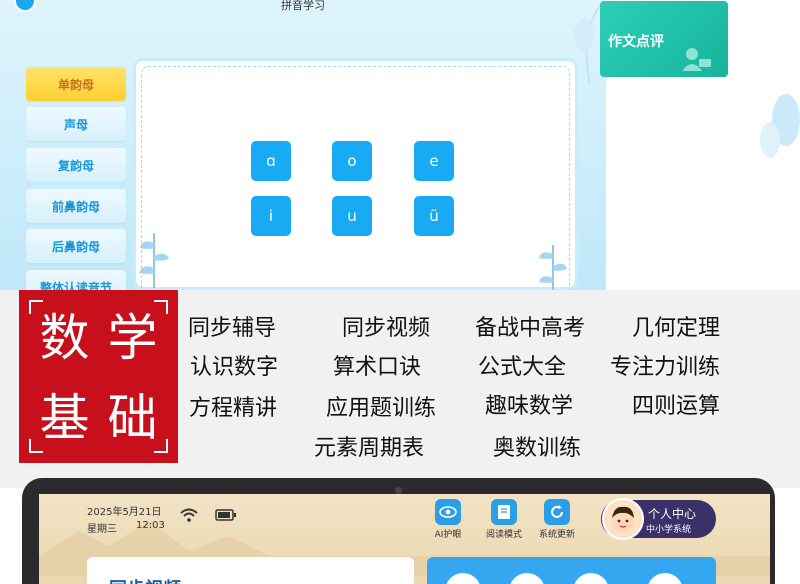 The width and height of the screenshot is (800, 584). What do you see at coordinates (76, 206) in the screenshot?
I see `tab-front-nasal-finals: 前鼻韵母` at bounding box center [76, 206].